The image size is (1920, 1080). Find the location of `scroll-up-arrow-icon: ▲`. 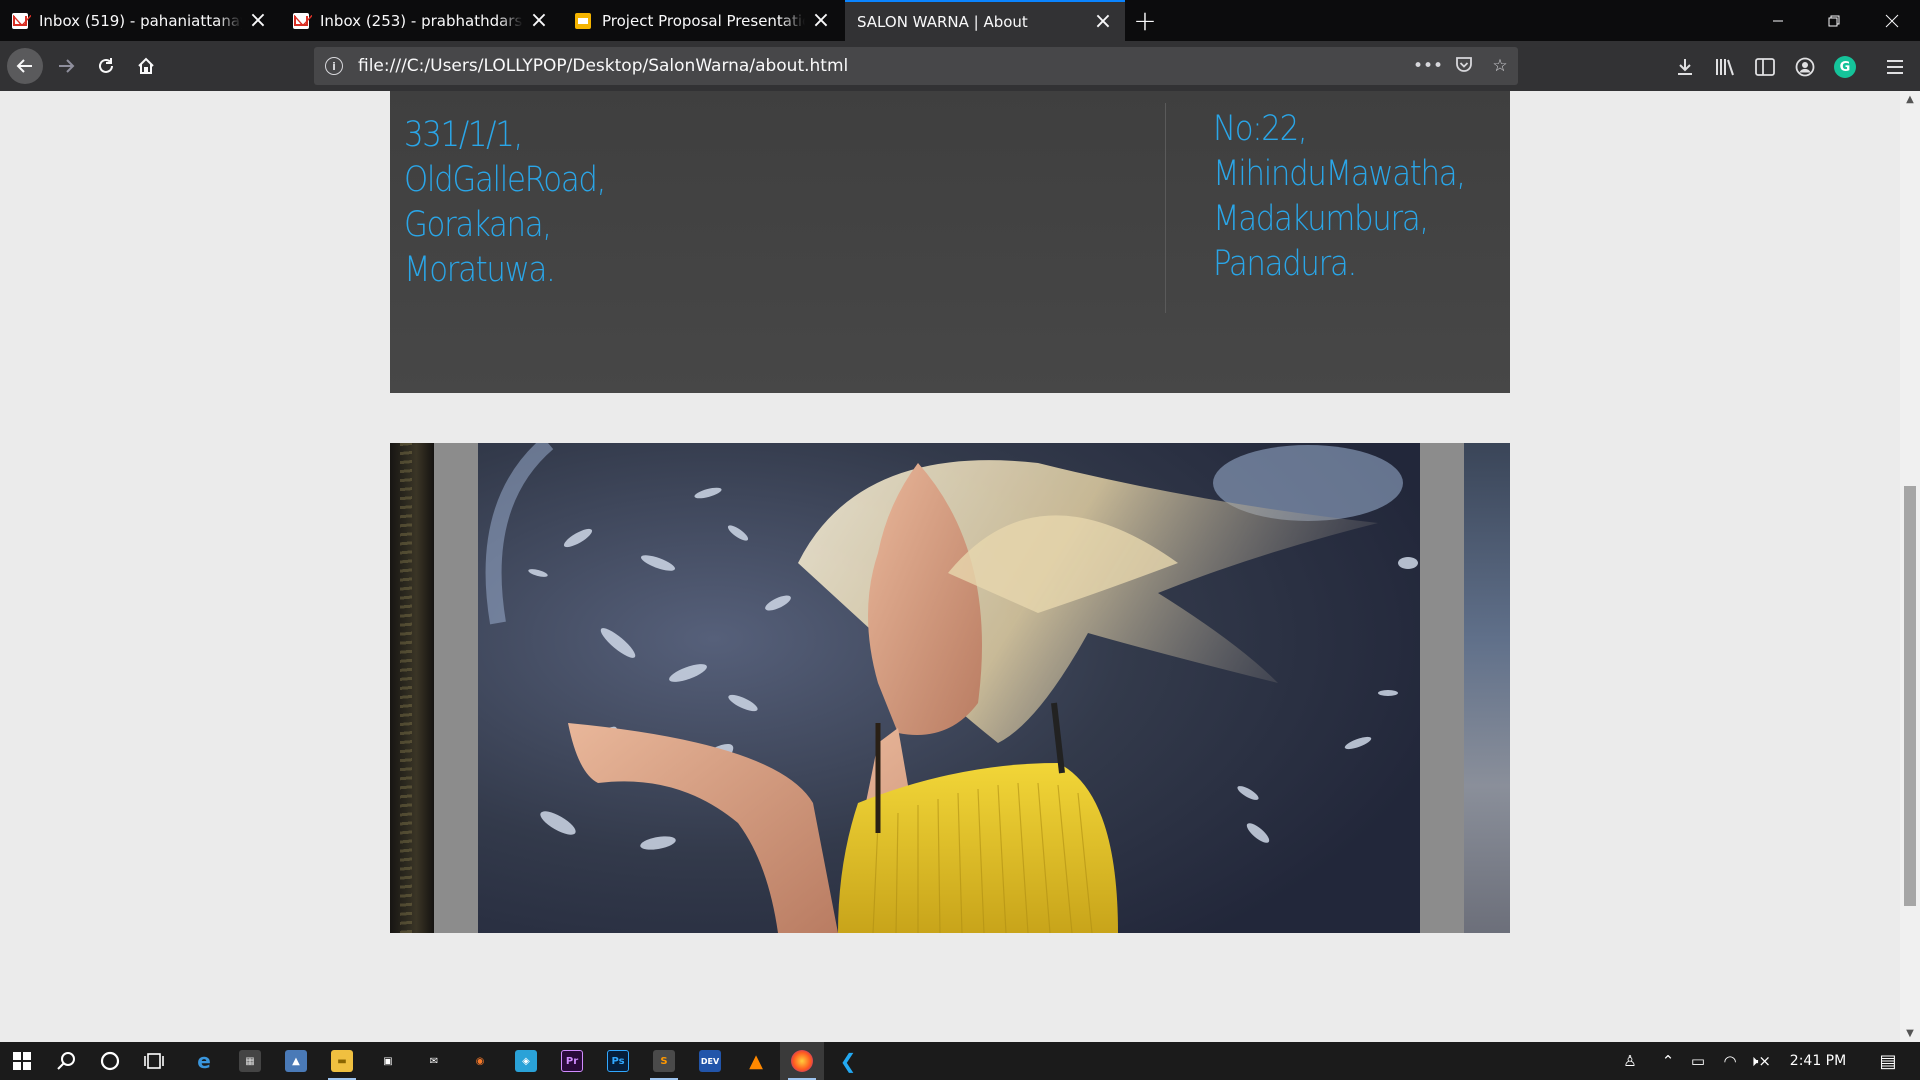

scroll-up-arrow-icon: ▲ is located at coordinates (1910, 99).